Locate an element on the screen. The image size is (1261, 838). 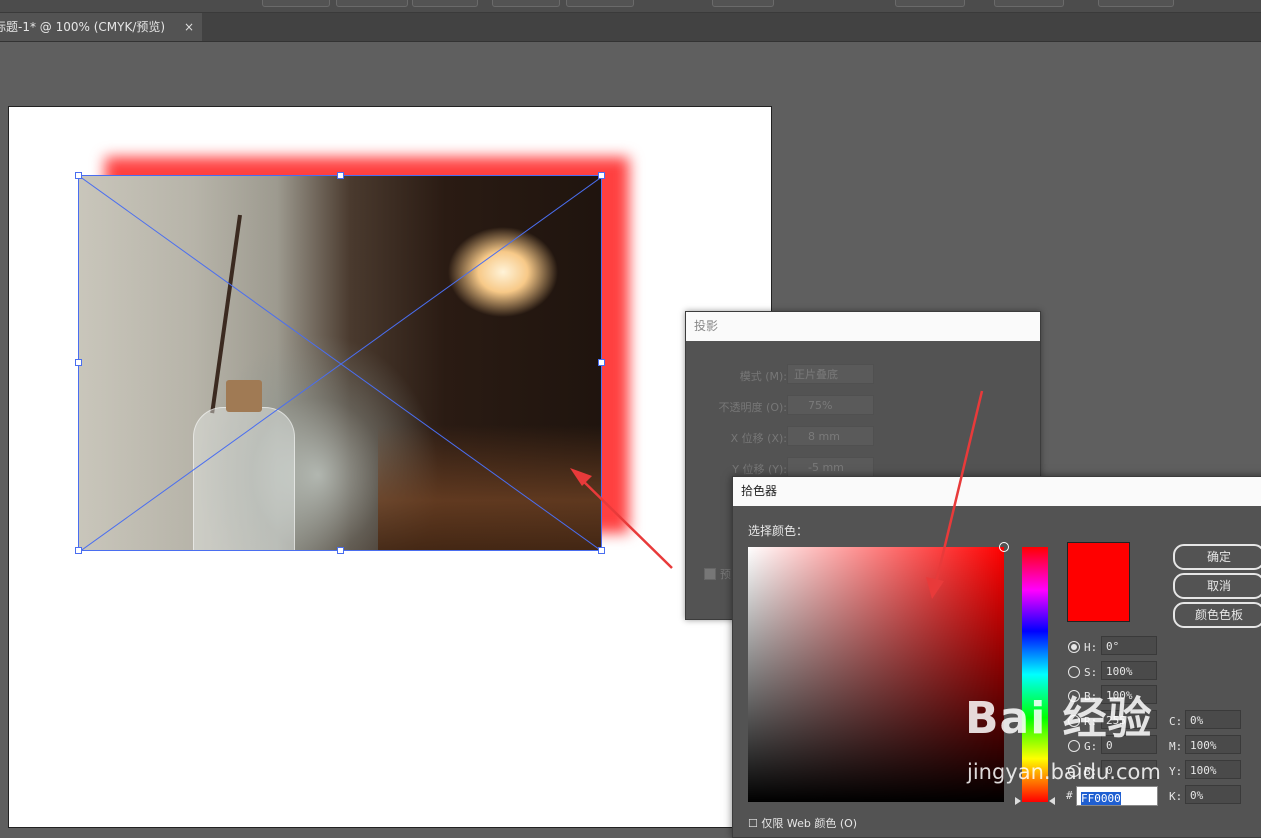
y-field: 100% is located at coordinates (1213, 769).